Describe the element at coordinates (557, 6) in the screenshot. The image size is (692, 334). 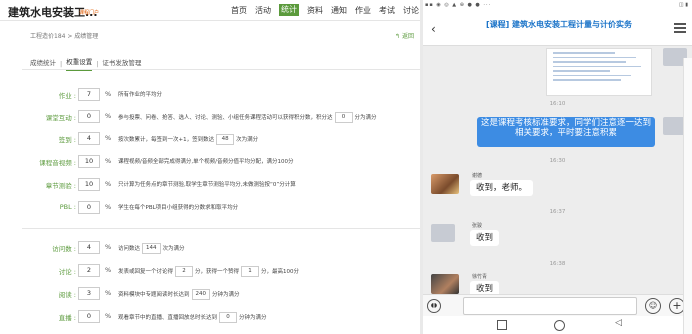
I see `phone-status-bar: ▪▪ ◉ ◎ ▲ ⊕ ● ● ··· ◫ ▮` at that location.